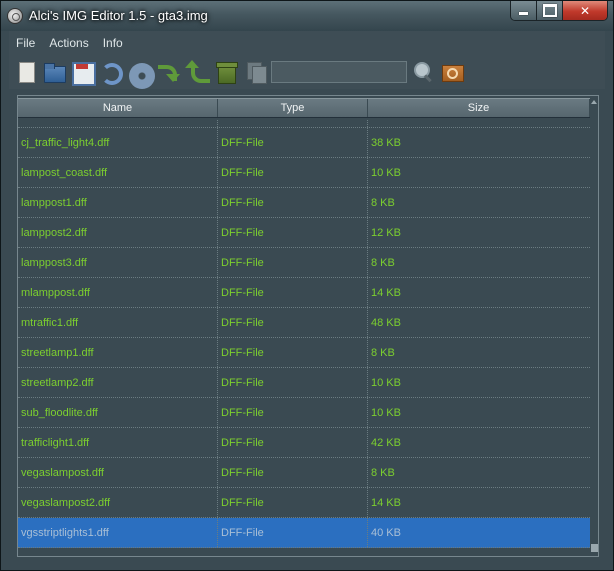 The height and width of the screenshot is (571, 614). What do you see at coordinates (118, 442) in the screenshot?
I see `cell-name: trafficlight1.dff` at bounding box center [118, 442].